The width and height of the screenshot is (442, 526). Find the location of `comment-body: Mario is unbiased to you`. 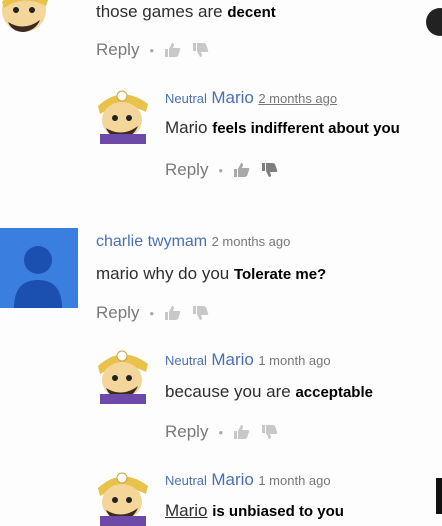

comment-body: Mario is unbiased to you is located at coordinates (254, 510).